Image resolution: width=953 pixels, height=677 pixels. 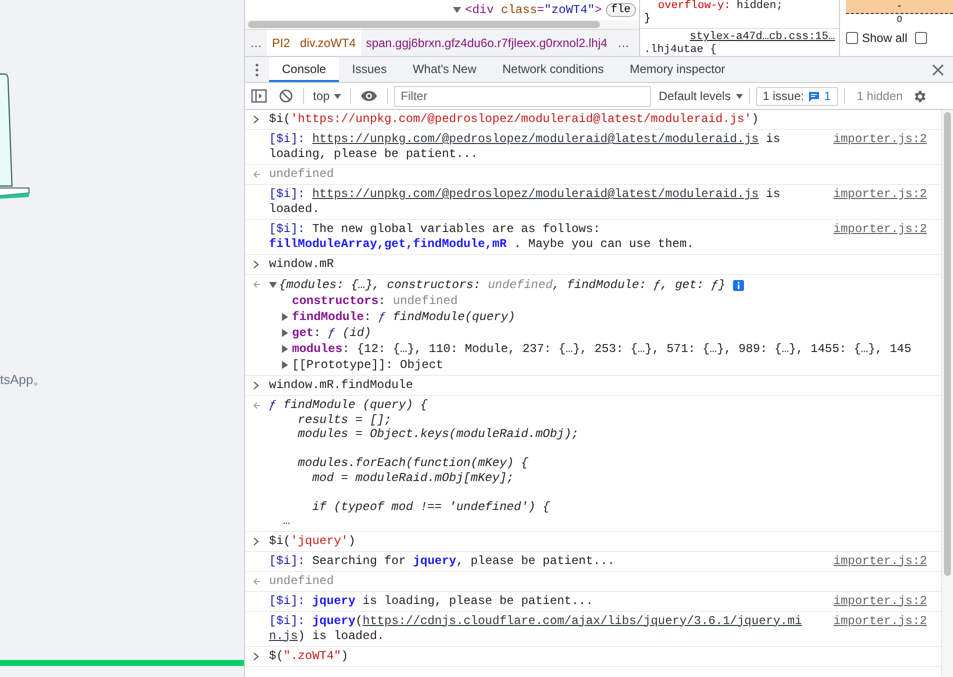 What do you see at coordinates (332, 333) in the screenshot?
I see `object-property: get: ƒ (id)` at bounding box center [332, 333].